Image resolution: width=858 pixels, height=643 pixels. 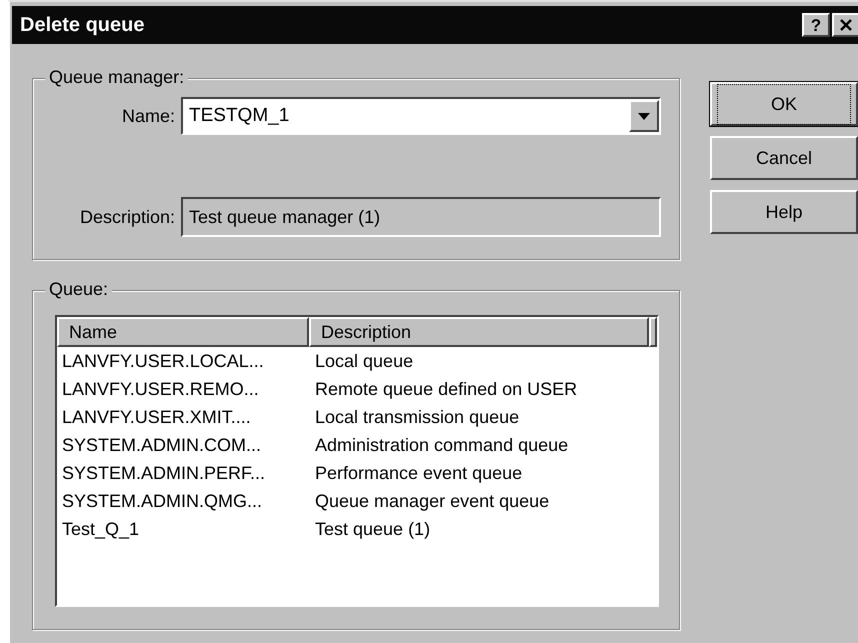 What do you see at coordinates (127, 217) in the screenshot?
I see `field-label: Description:` at bounding box center [127, 217].